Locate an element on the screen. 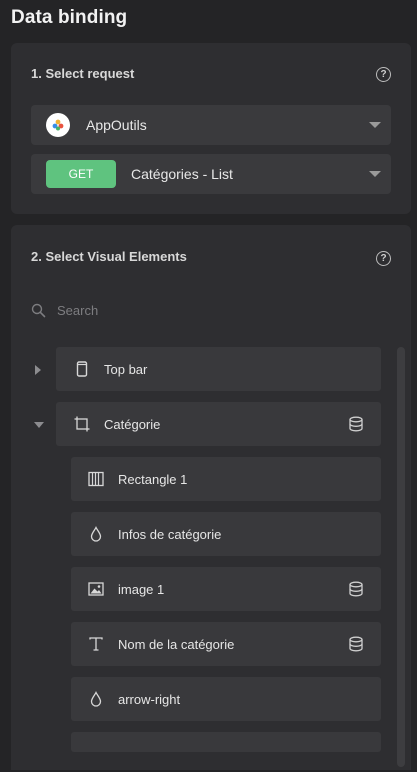 The width and height of the screenshot is (417, 772). app-logo-icon is located at coordinates (58, 125).